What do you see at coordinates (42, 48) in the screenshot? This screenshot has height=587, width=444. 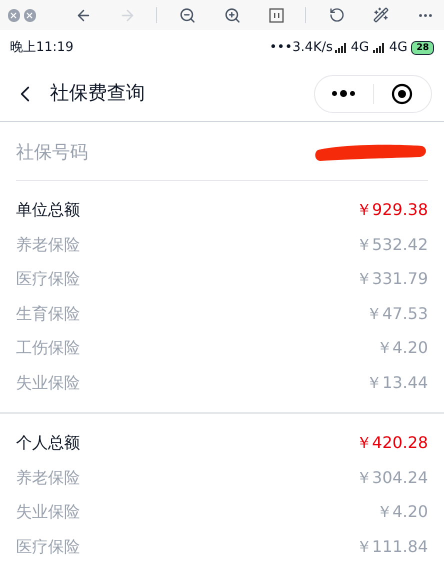 I see `status-time: 晚上11:19` at bounding box center [42, 48].